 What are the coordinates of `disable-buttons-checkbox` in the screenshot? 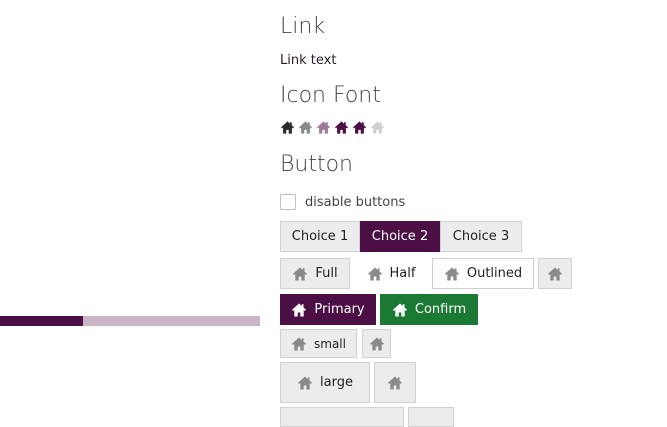 It's located at (288, 202).